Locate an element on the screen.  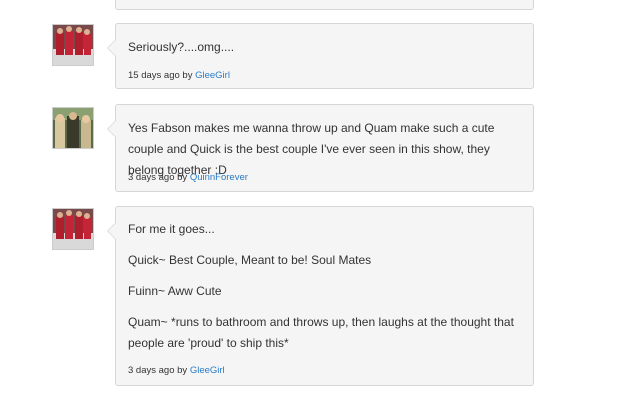
comment-meta: 3 days ago by QuinnForever is located at coordinates (188, 177).